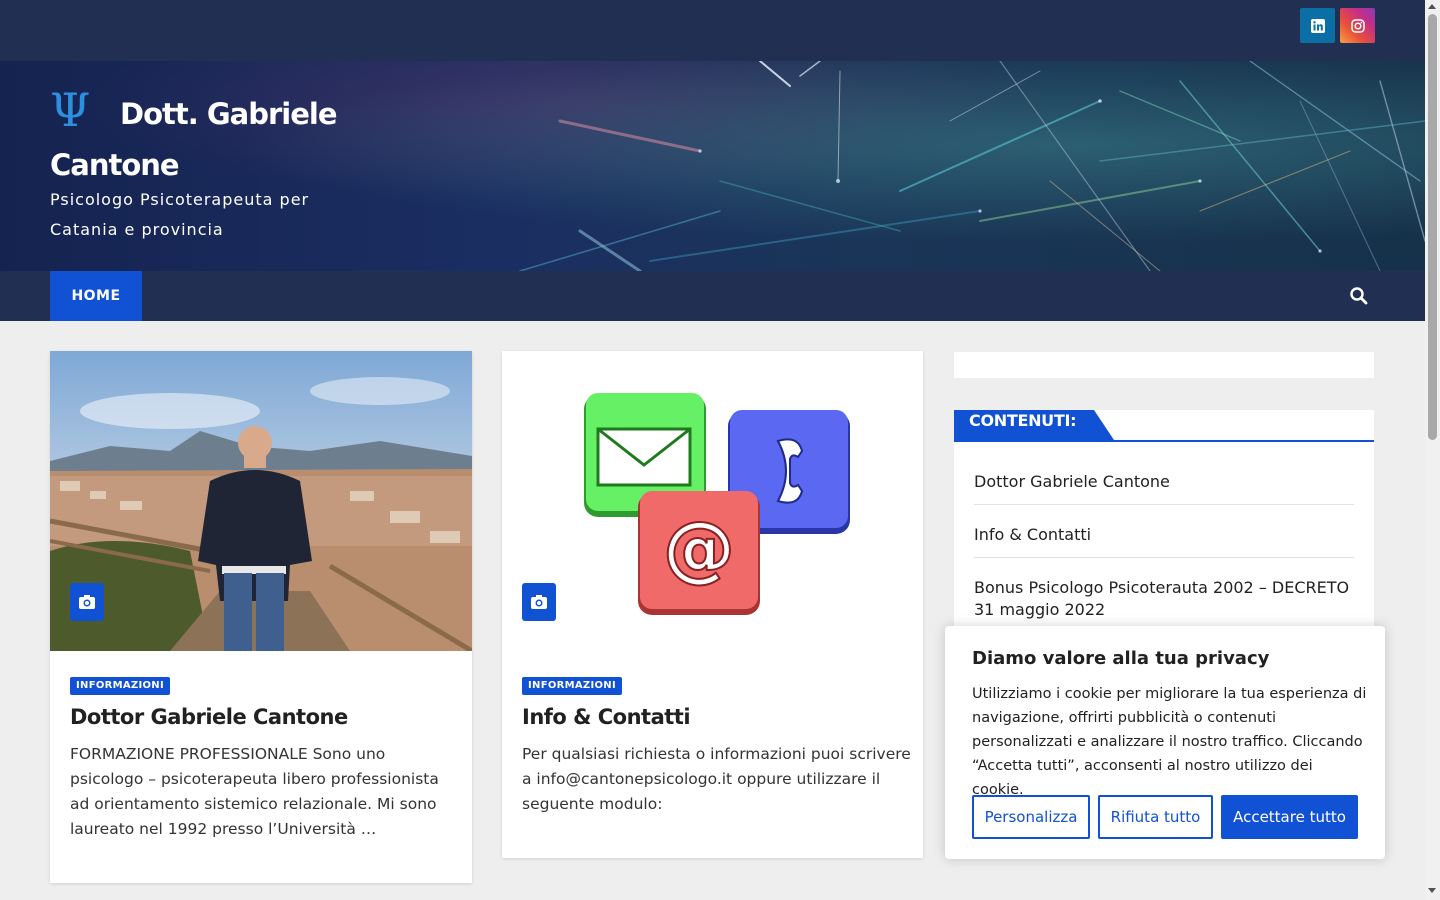 The image size is (1440, 900). I want to click on post-thumbnail: @, so click(712, 501).